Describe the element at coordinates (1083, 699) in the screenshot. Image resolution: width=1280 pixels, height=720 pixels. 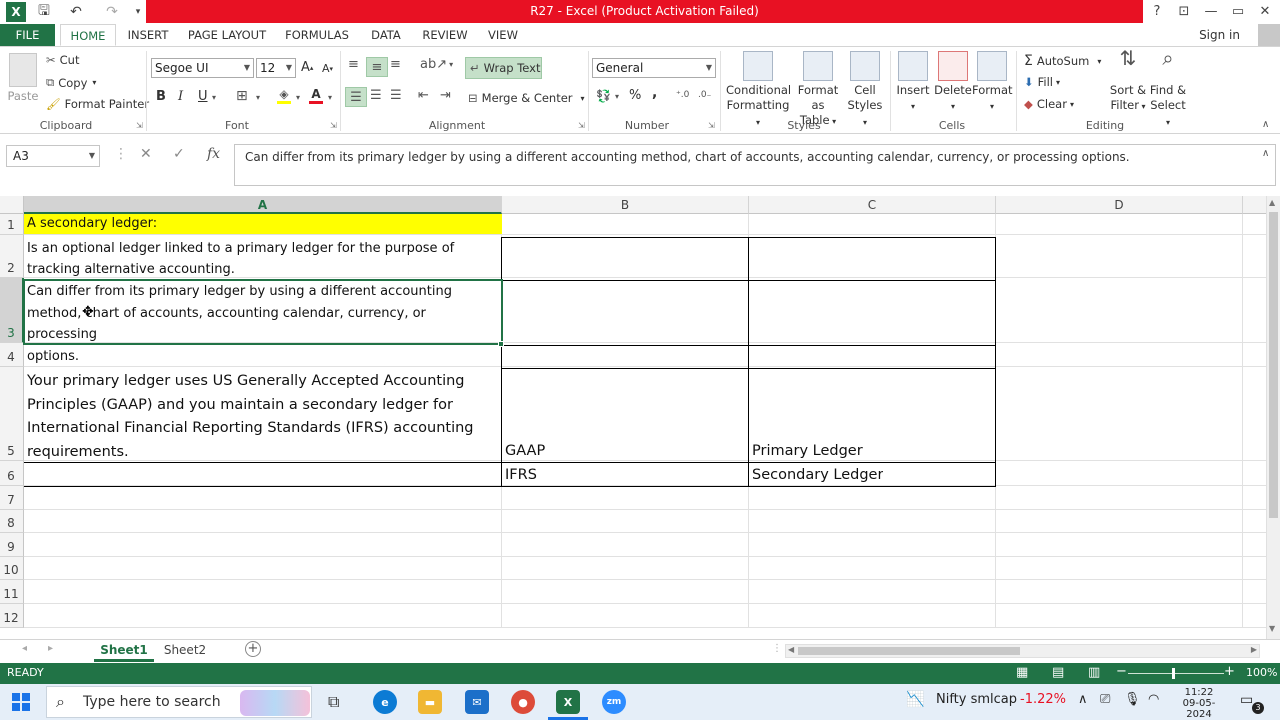
I see `show-hidden-icons-icon: ∧` at that location.